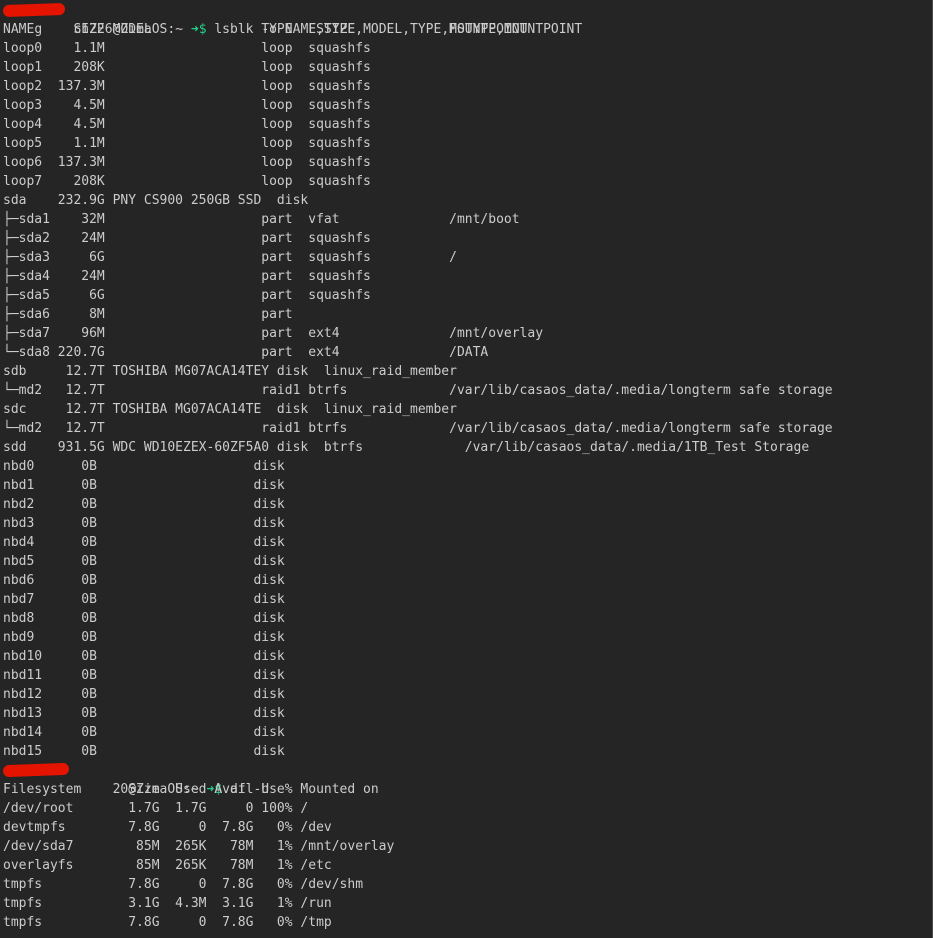 The height and width of the screenshot is (938, 933). Describe the element at coordinates (144, 523) in the screenshot. I see `output-line: nbd3 0B disk` at that location.